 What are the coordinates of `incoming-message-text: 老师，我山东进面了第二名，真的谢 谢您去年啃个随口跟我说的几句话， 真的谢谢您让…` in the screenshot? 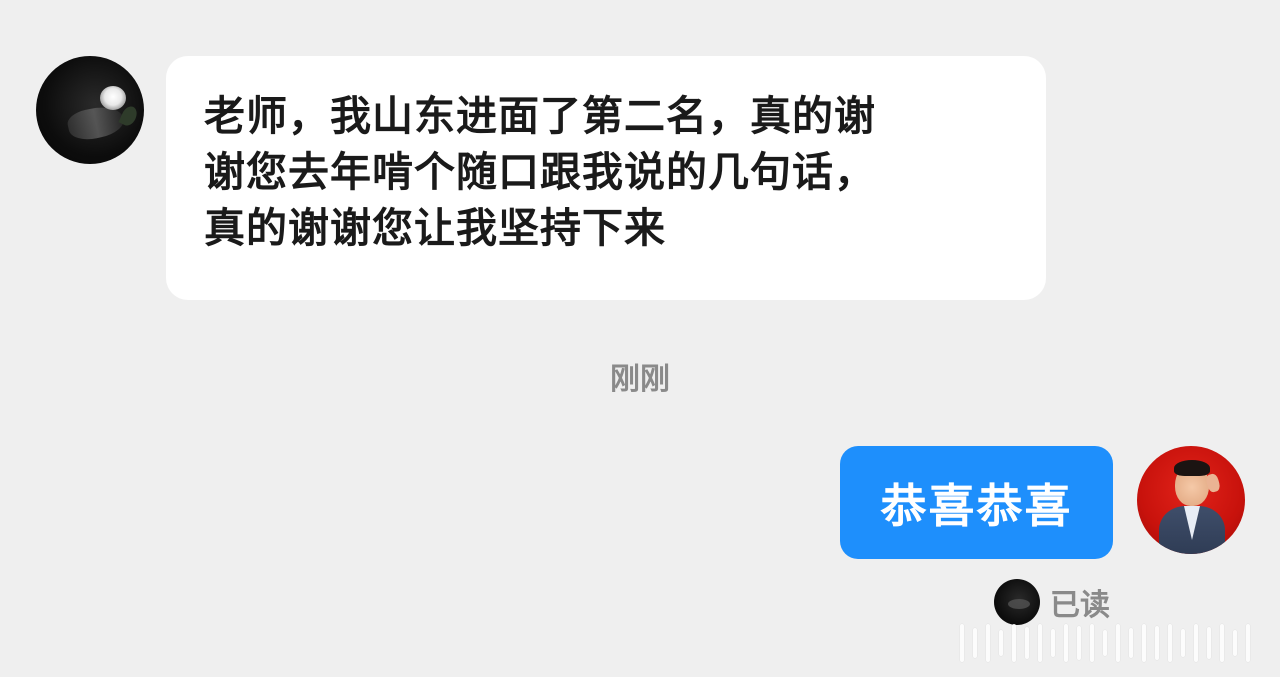 It's located at (540, 172).